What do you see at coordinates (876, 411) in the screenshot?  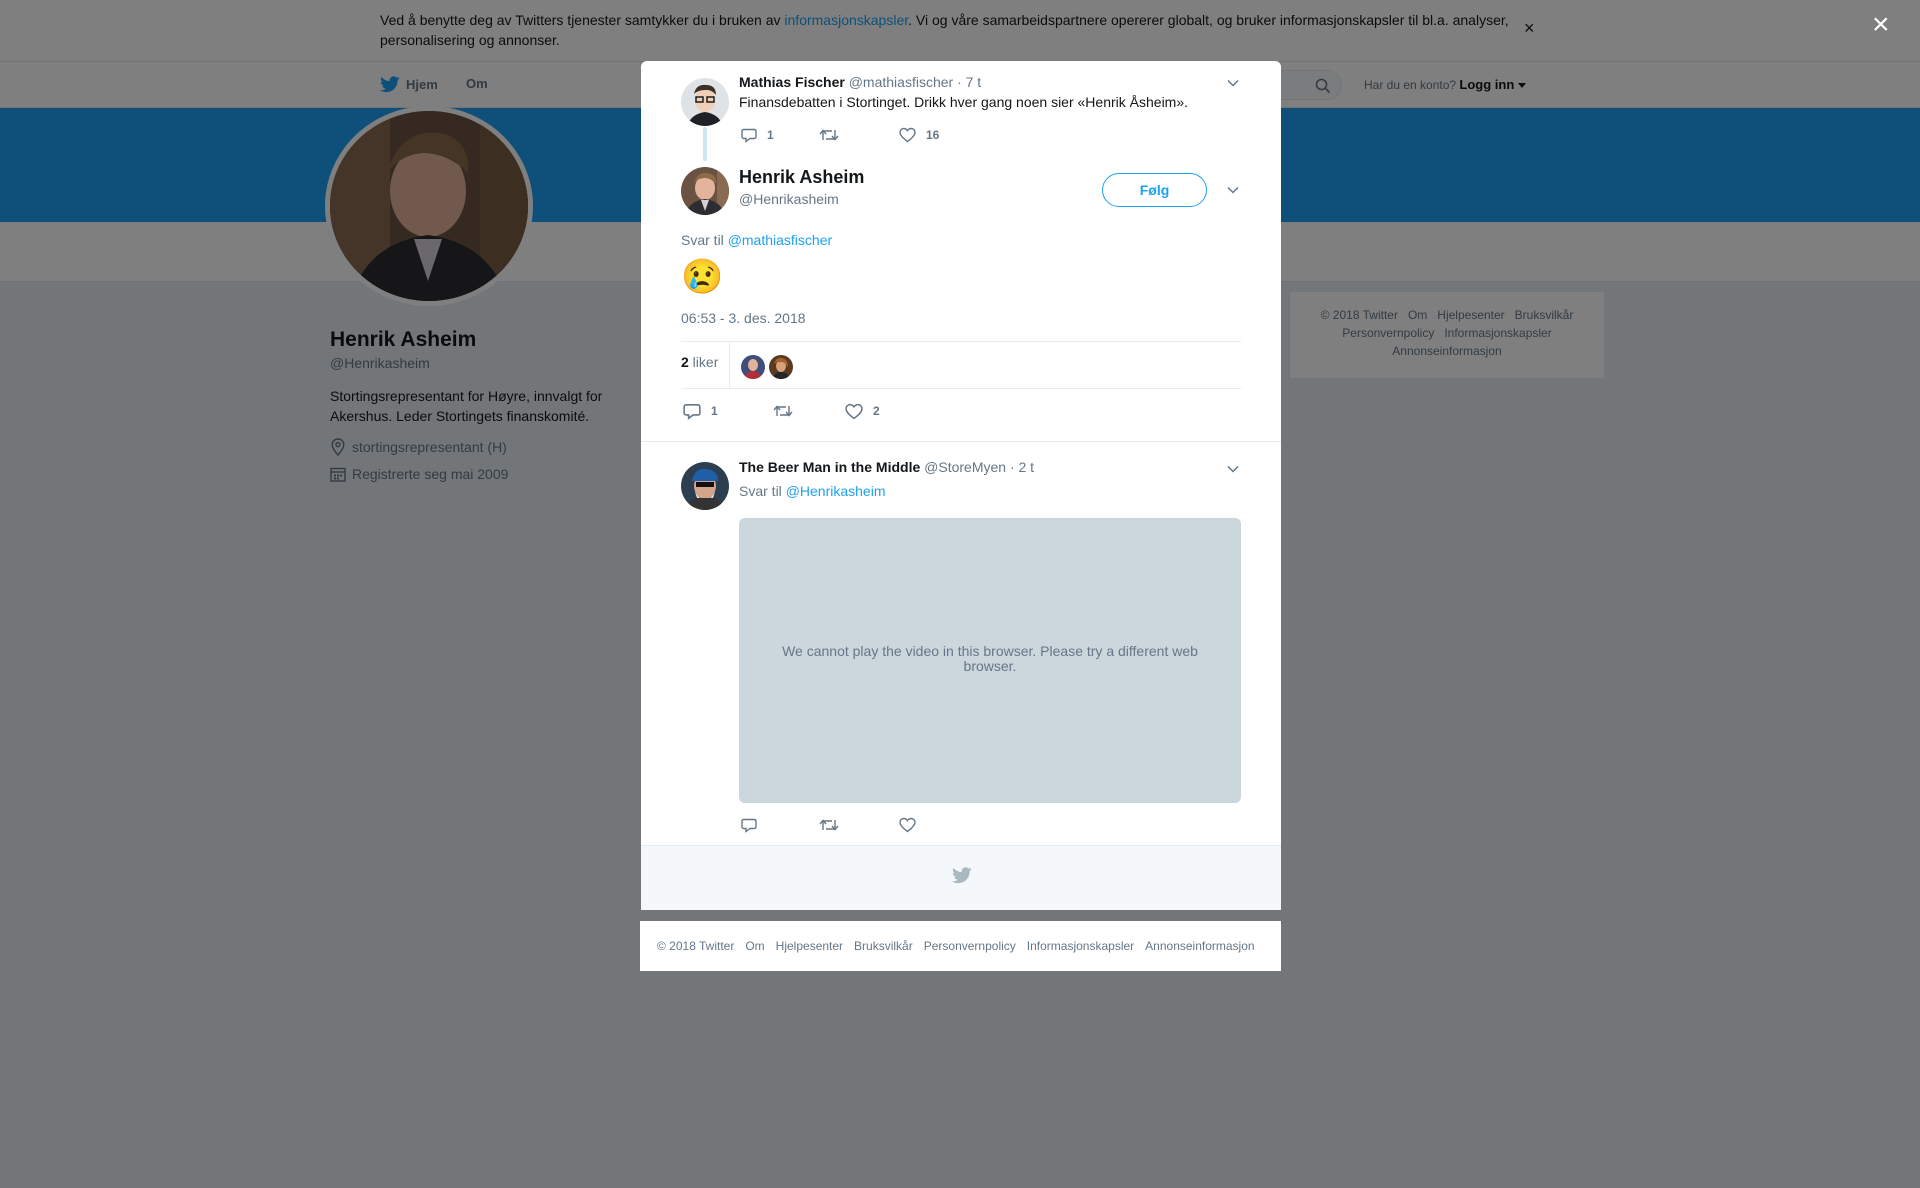 I see `like-count: 2` at bounding box center [876, 411].